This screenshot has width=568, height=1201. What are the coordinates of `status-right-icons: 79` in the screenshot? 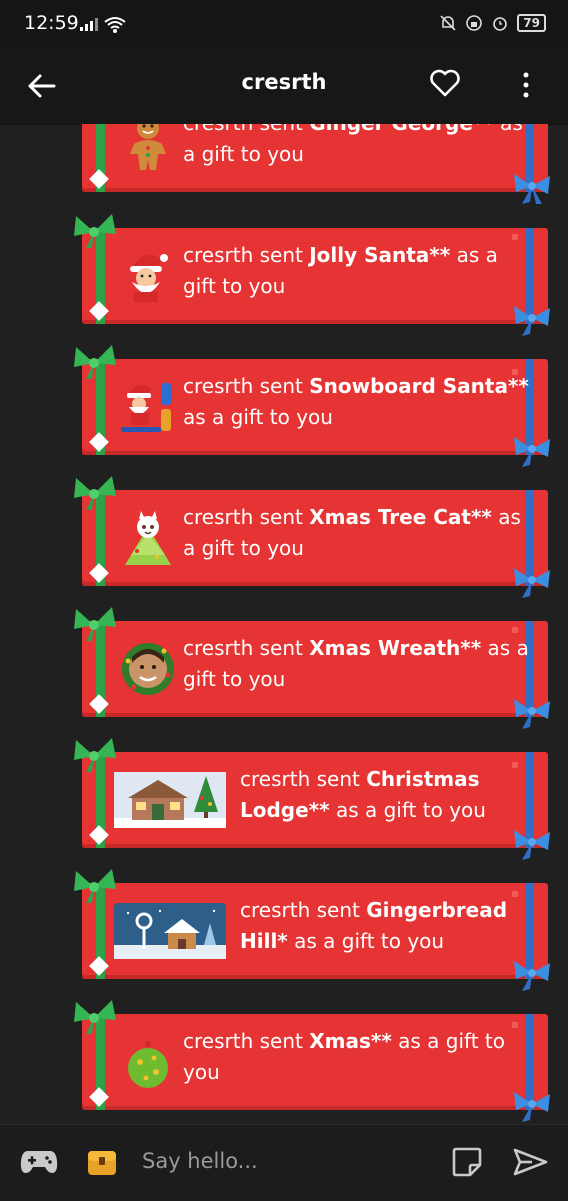 It's located at (492, 23).